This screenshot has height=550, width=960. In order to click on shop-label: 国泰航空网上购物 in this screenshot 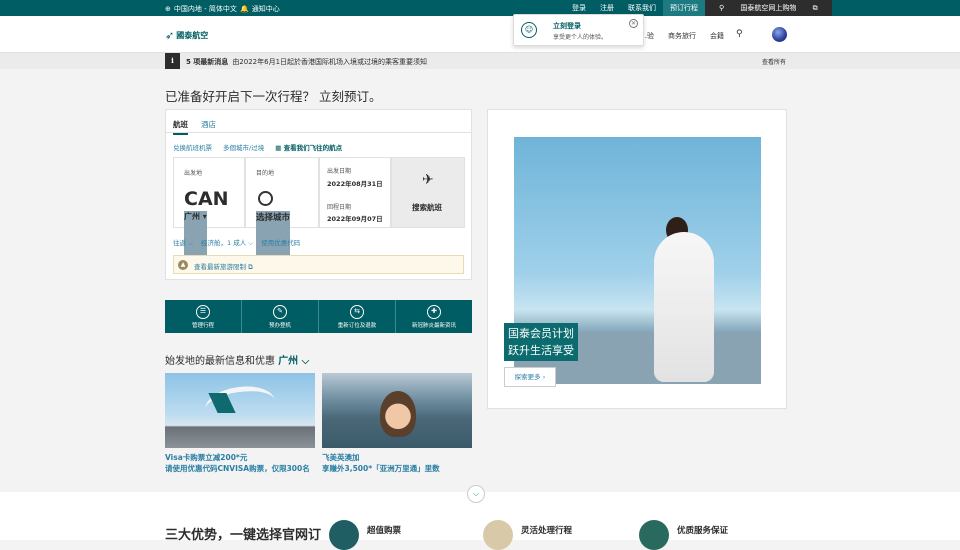, I will do `click(768, 8)`.